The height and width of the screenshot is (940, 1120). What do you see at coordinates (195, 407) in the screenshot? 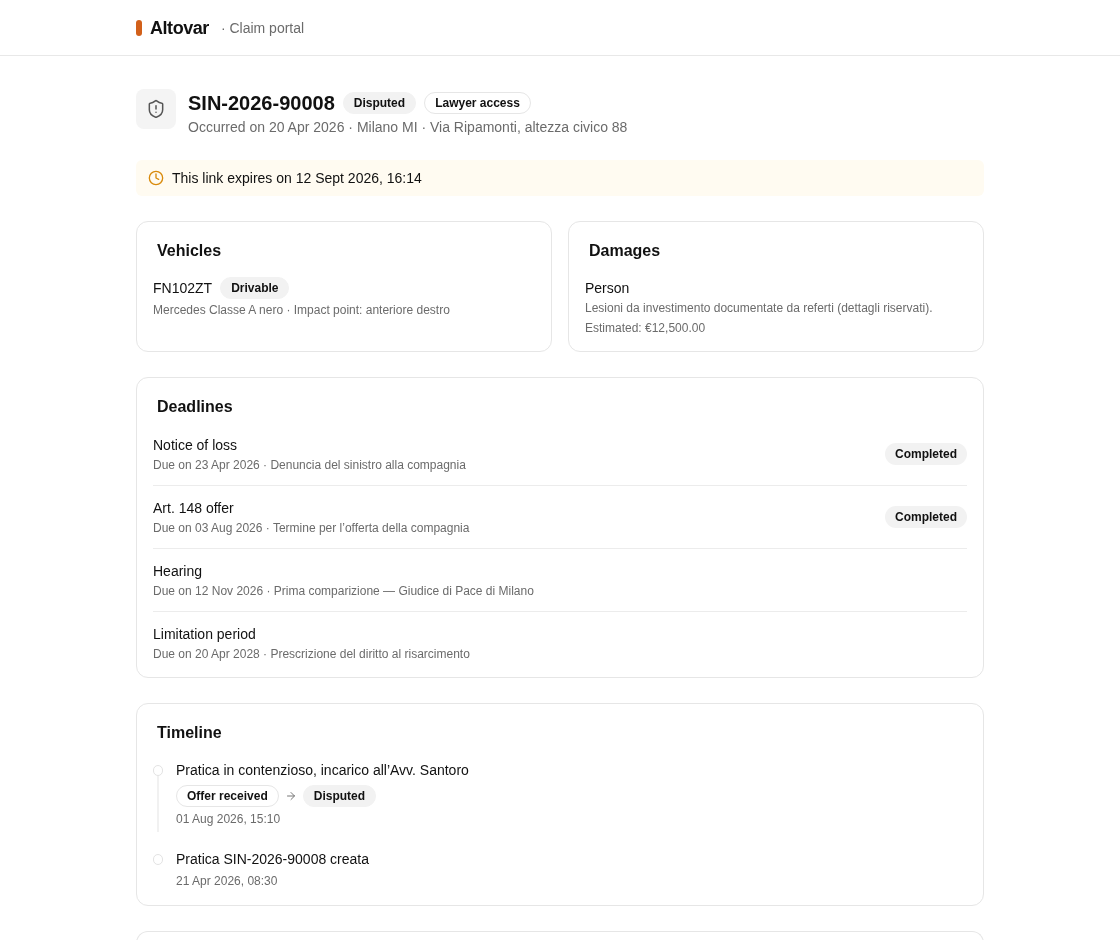
I see `card-title: Deadlines` at bounding box center [195, 407].